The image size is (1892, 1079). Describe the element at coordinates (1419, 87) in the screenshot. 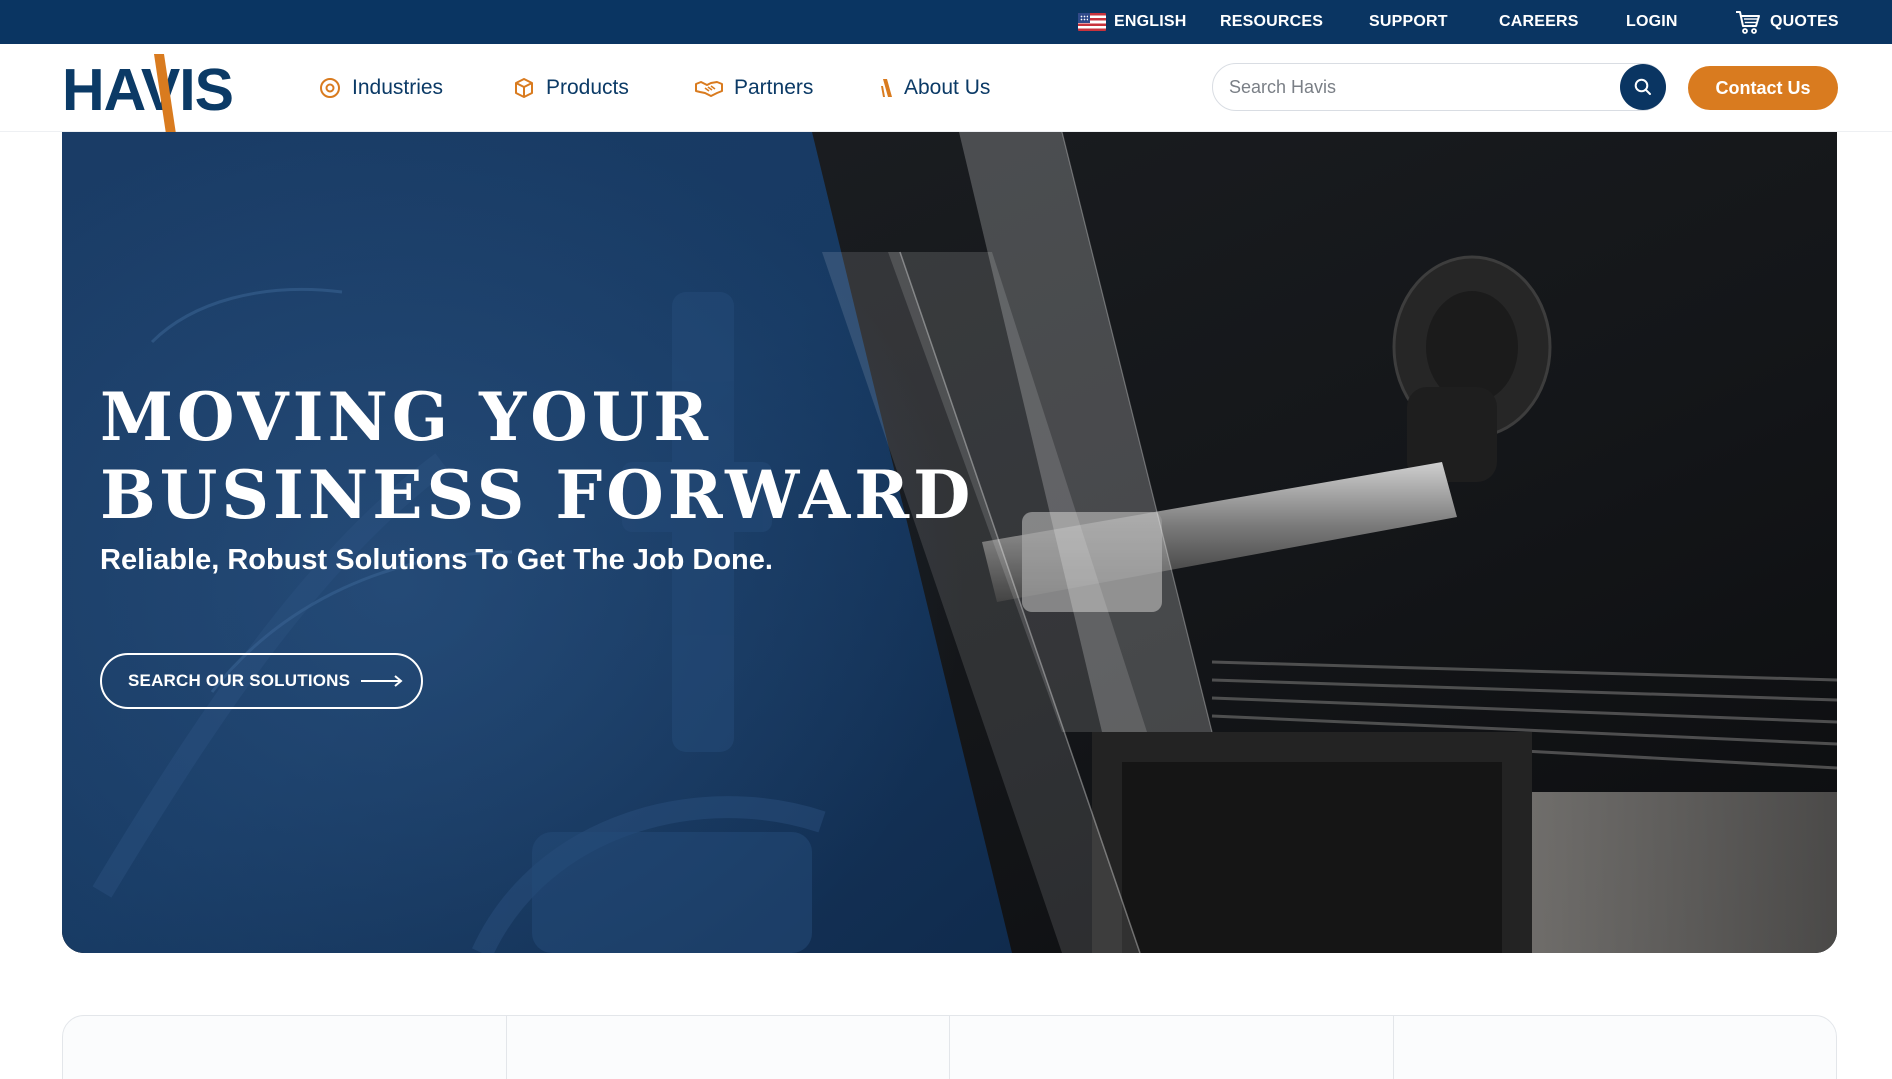

I see `search-input` at that location.